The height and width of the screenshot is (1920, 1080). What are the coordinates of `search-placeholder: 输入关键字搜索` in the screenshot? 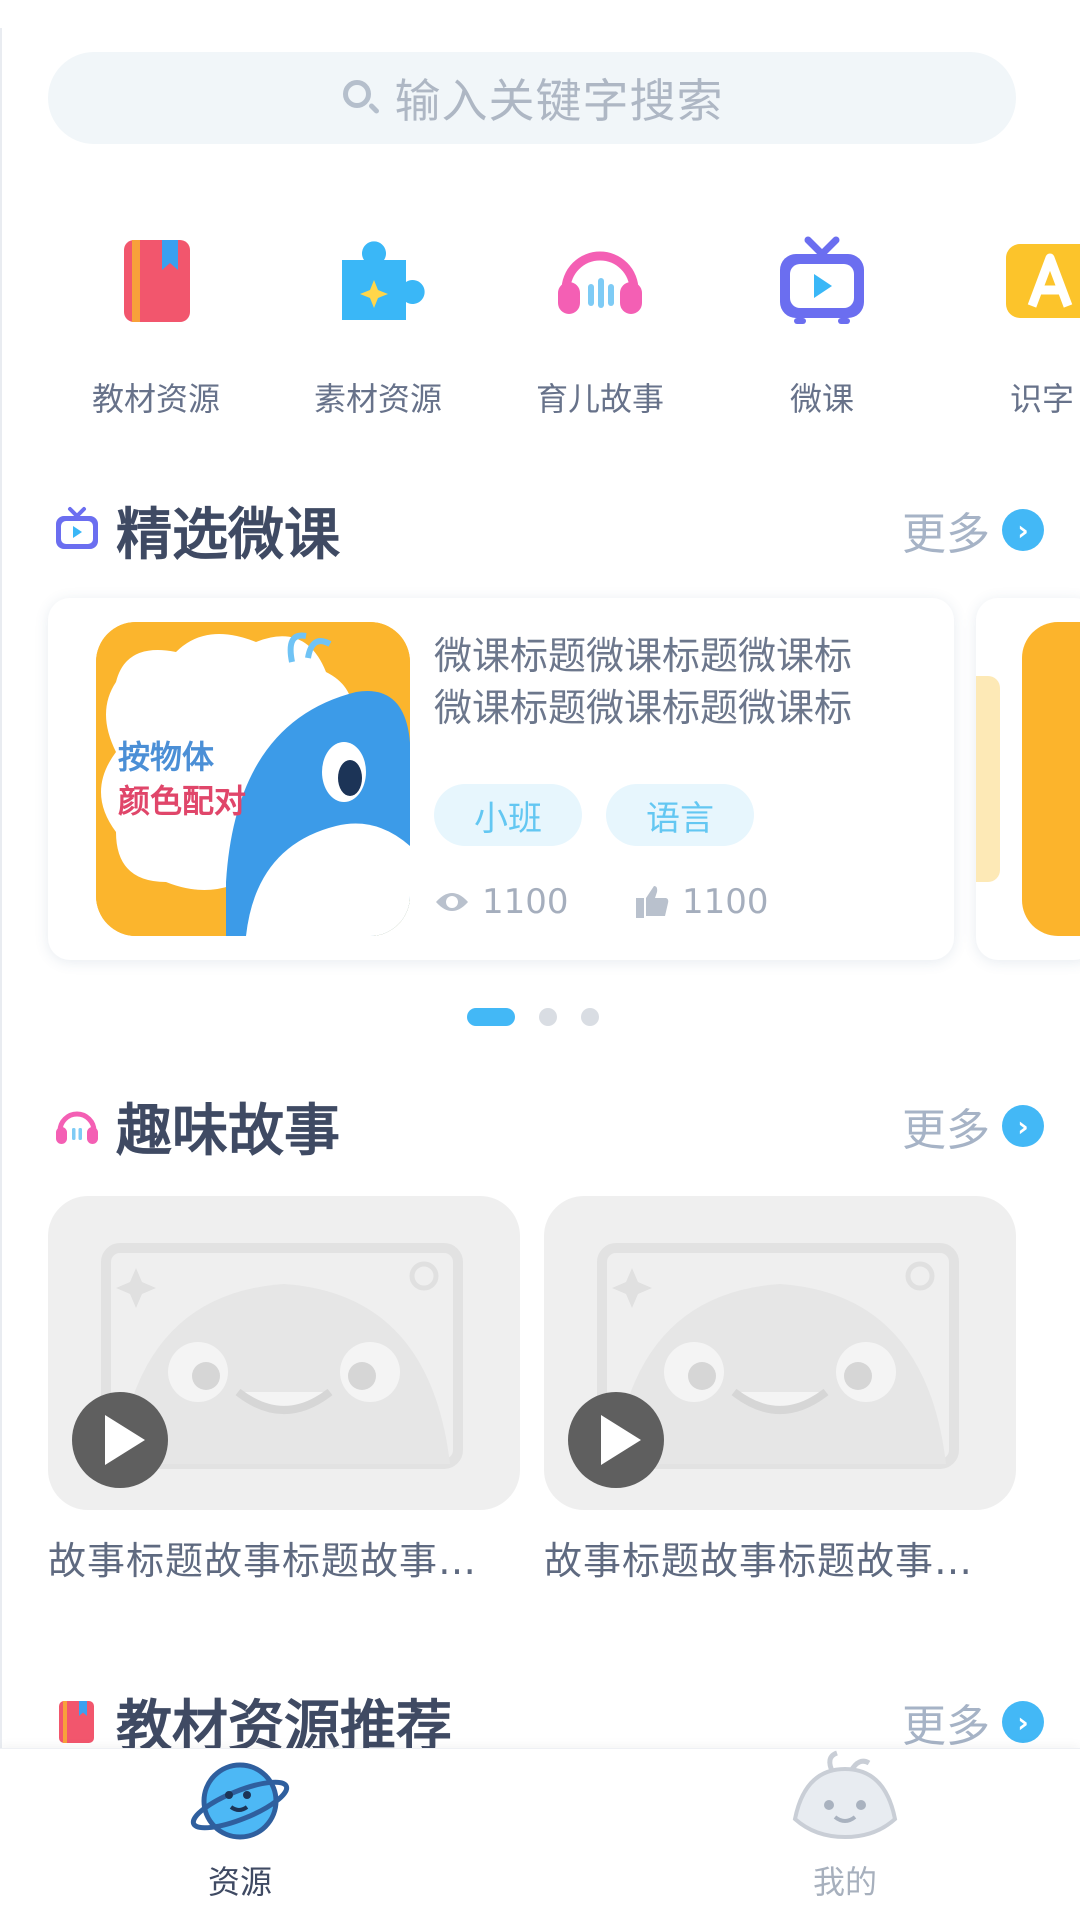 It's located at (559, 101).